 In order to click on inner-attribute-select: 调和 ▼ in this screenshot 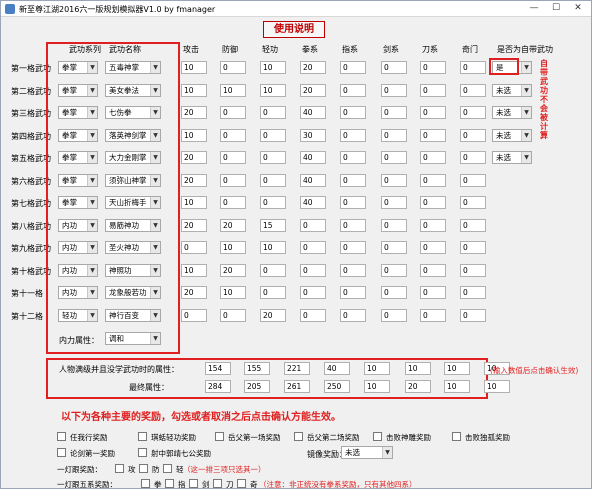, I will do `click(133, 338)`.